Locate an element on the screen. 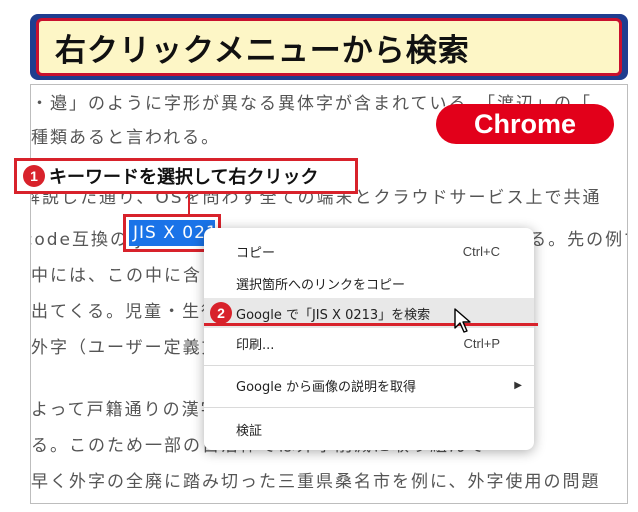 This screenshot has height=512, width=638. title-banner: 右クリックメニューから検索 is located at coordinates (329, 47).